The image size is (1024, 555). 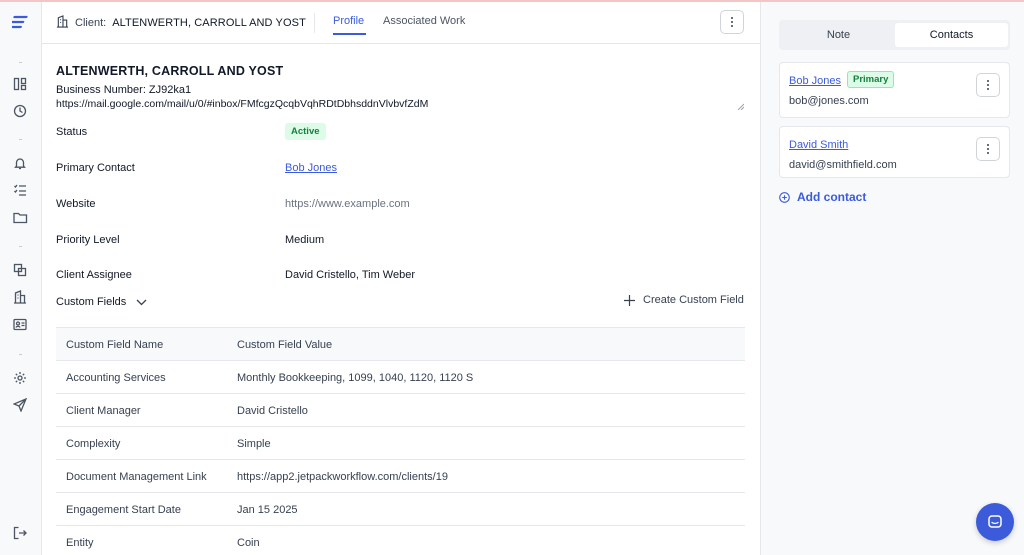 I want to click on dashboard-clock-icon, so click(x=20, y=111).